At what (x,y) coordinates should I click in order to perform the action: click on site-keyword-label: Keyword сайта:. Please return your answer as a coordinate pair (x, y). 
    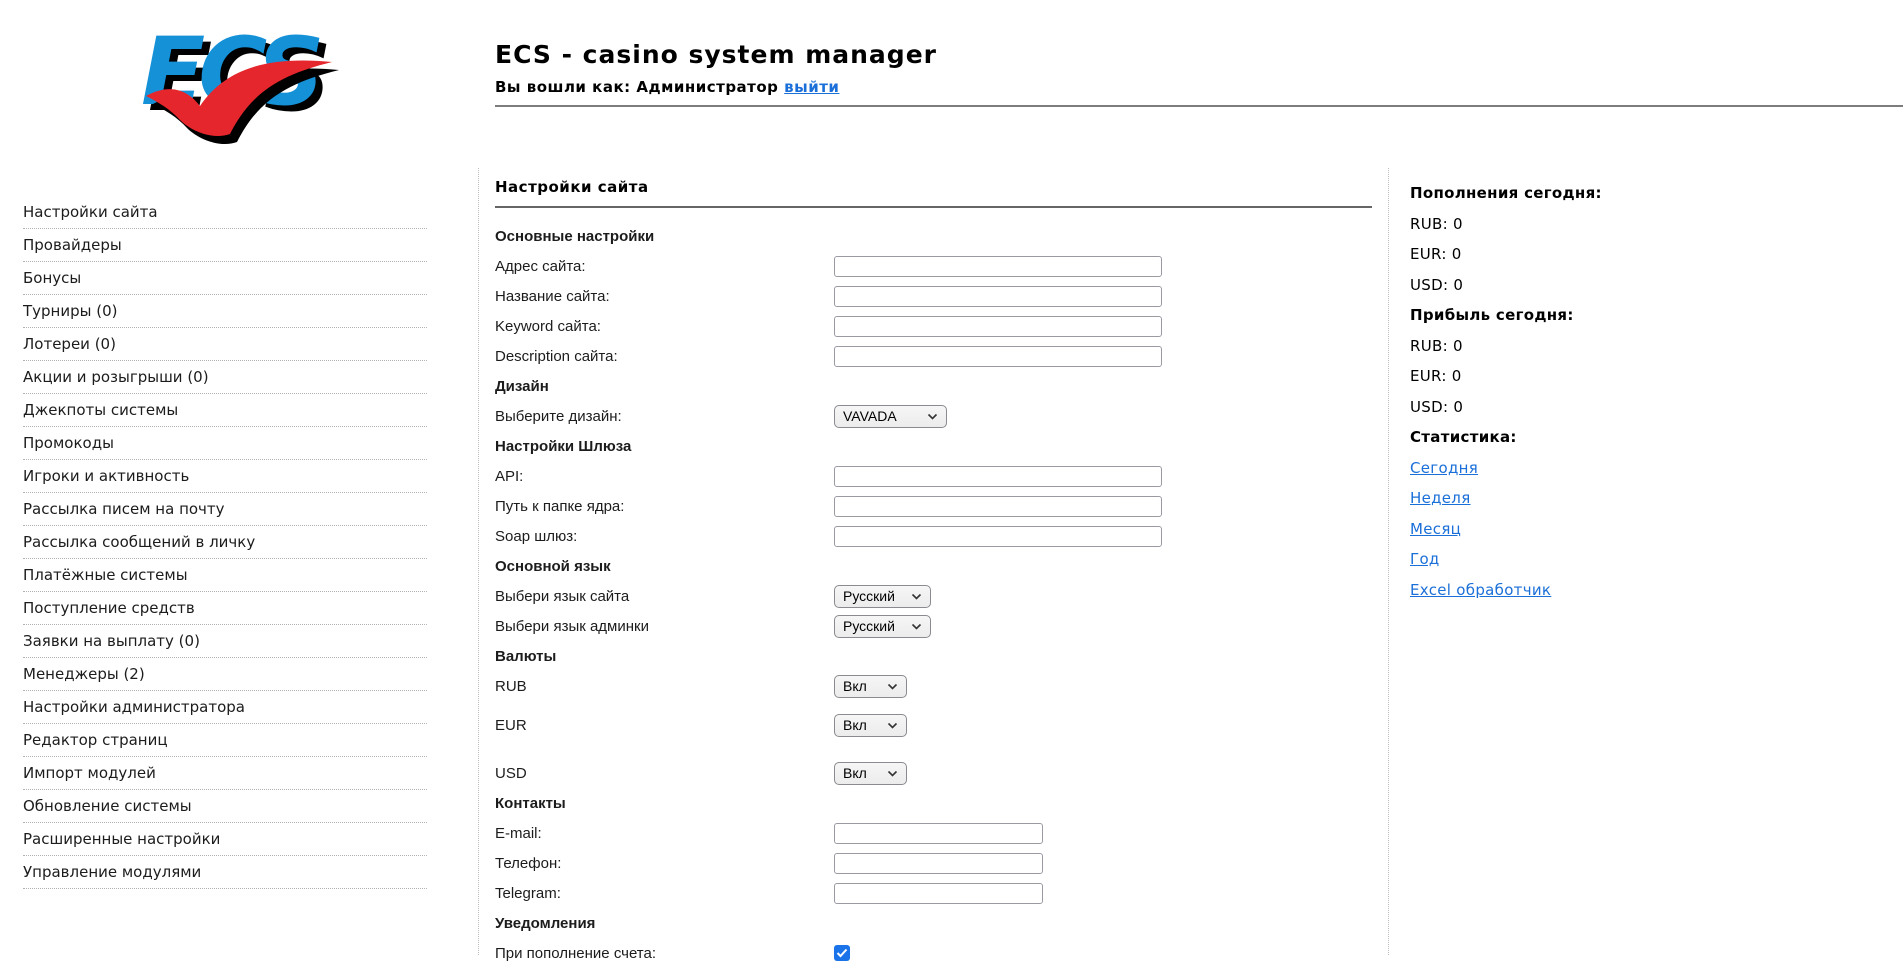
    Looking at the image, I should click on (664, 326).